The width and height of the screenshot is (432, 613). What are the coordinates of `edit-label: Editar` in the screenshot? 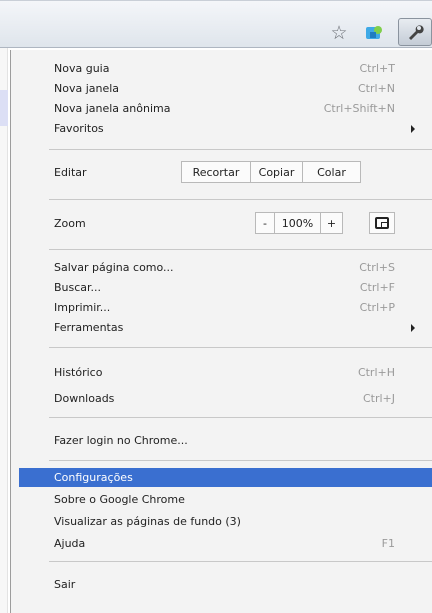 It's located at (70, 172).